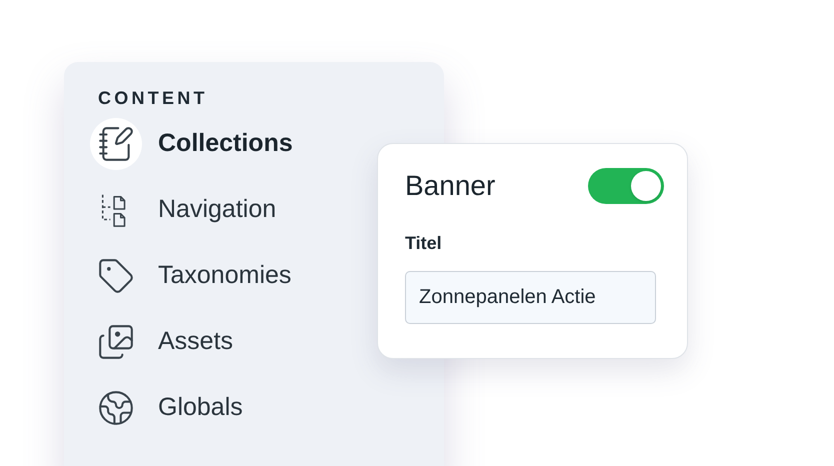 The width and height of the screenshot is (834, 466). What do you see at coordinates (153, 98) in the screenshot?
I see `section-heading: CONTENT` at bounding box center [153, 98].